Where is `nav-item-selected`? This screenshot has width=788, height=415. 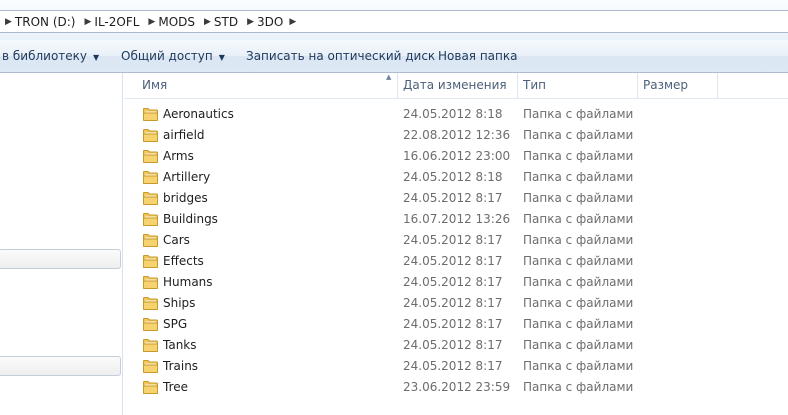
nav-item-selected is located at coordinates (60, 366).